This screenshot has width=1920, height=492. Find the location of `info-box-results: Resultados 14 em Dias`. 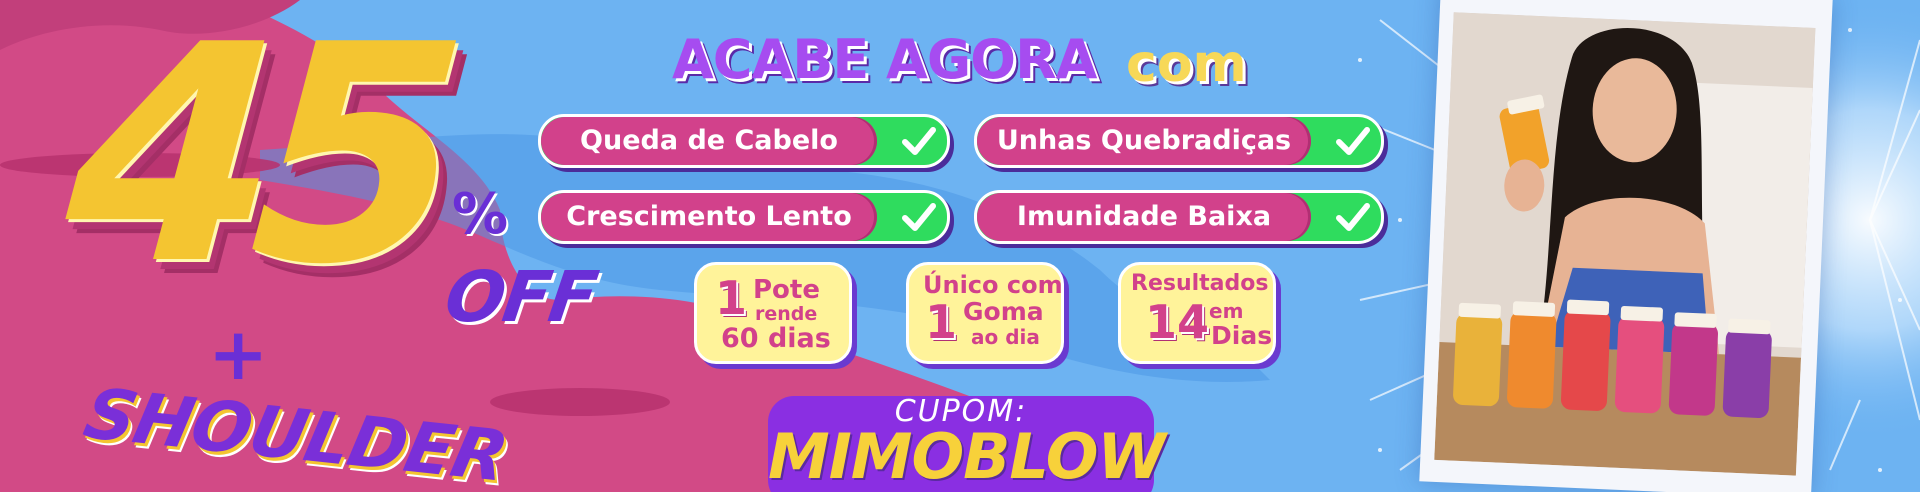

info-box-results: Resultados 14 em Dias is located at coordinates (1197, 313).